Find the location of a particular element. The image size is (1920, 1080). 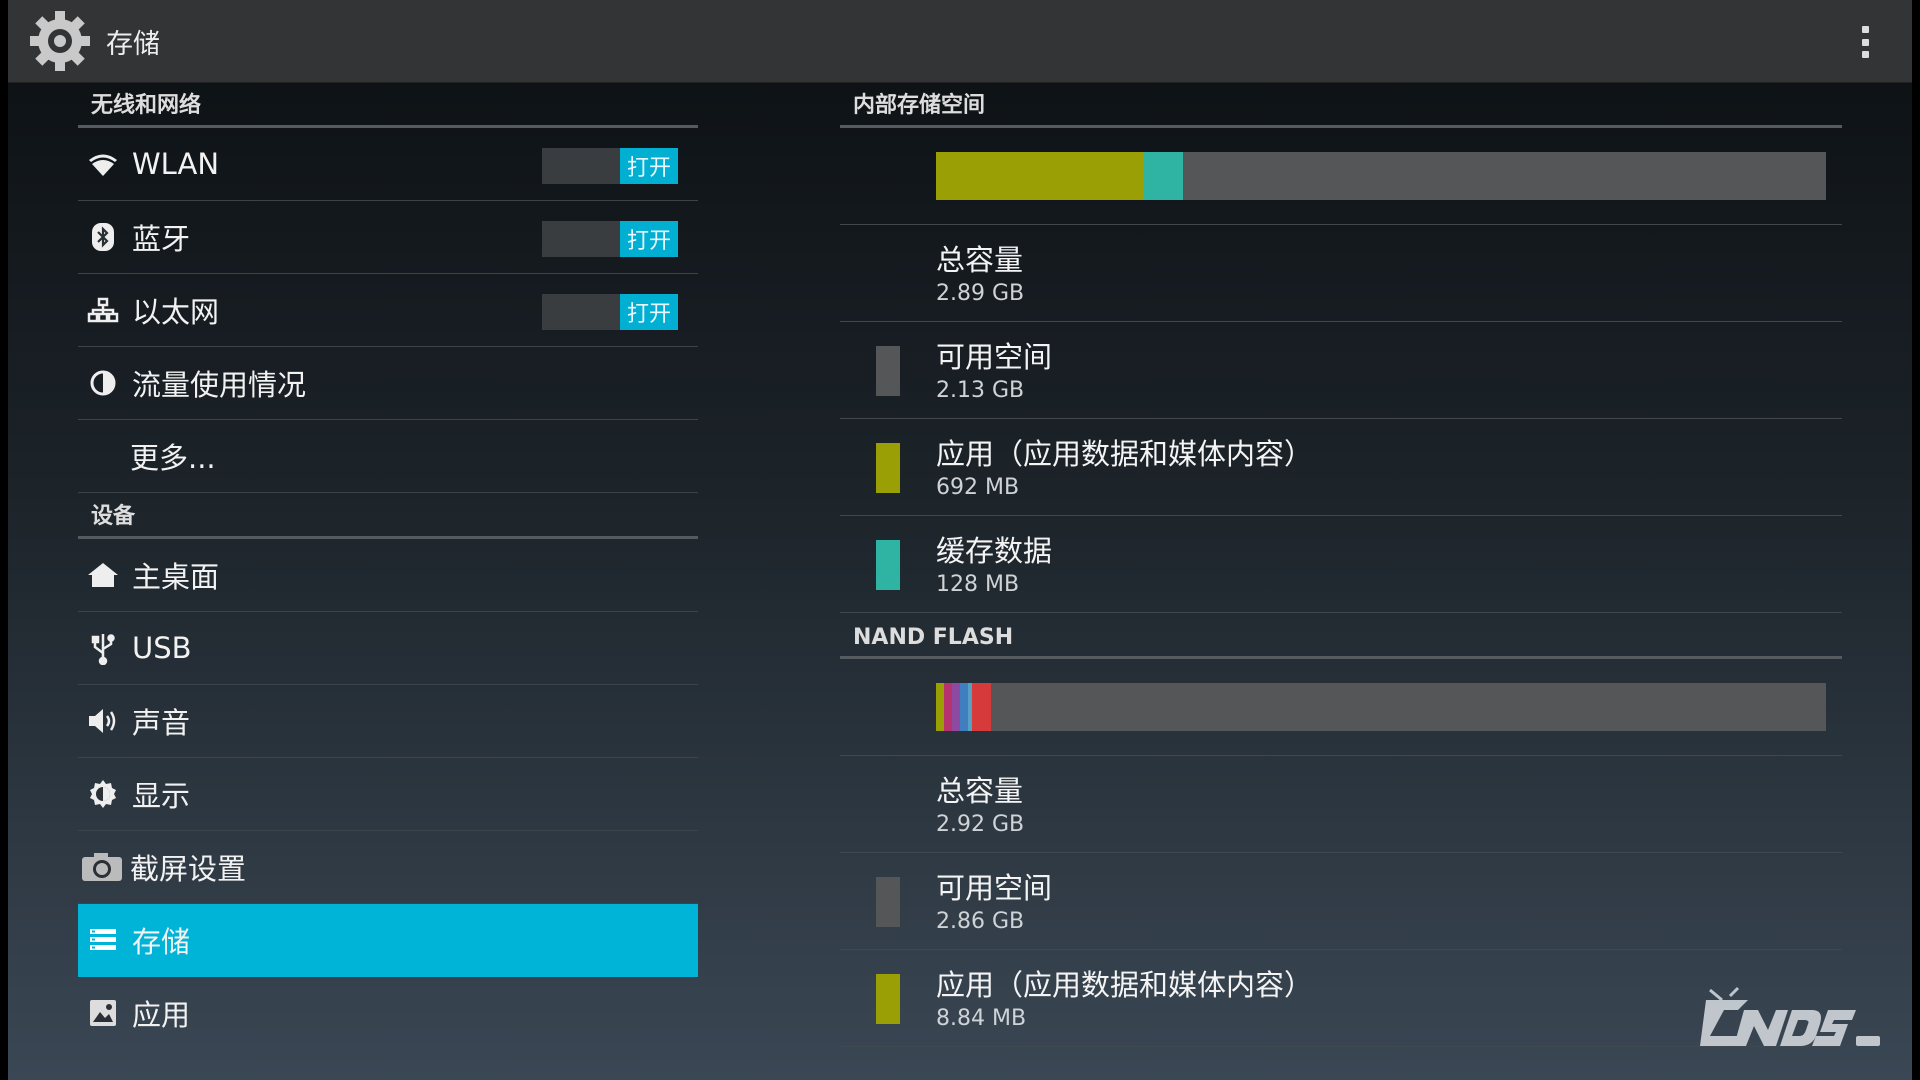

stat-value: 8.84 MB is located at coordinates (981, 1018).